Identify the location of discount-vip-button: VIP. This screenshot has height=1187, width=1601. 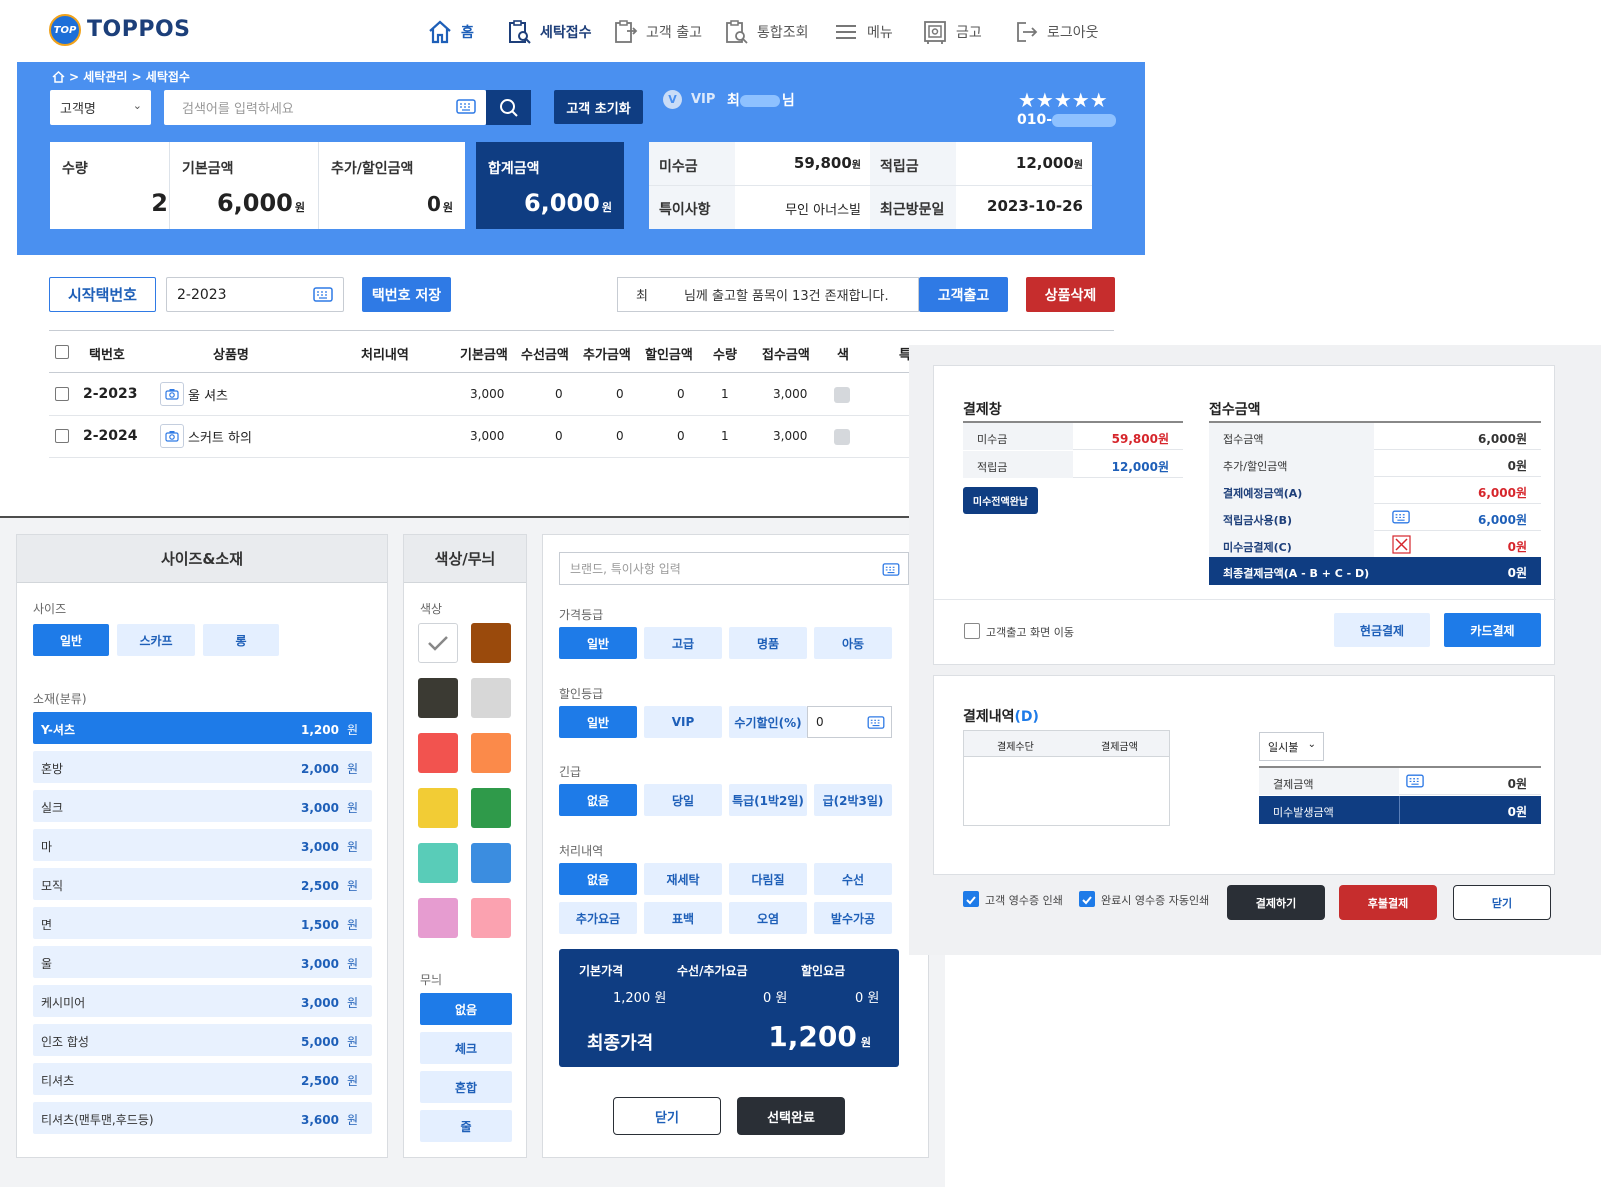
(683, 722).